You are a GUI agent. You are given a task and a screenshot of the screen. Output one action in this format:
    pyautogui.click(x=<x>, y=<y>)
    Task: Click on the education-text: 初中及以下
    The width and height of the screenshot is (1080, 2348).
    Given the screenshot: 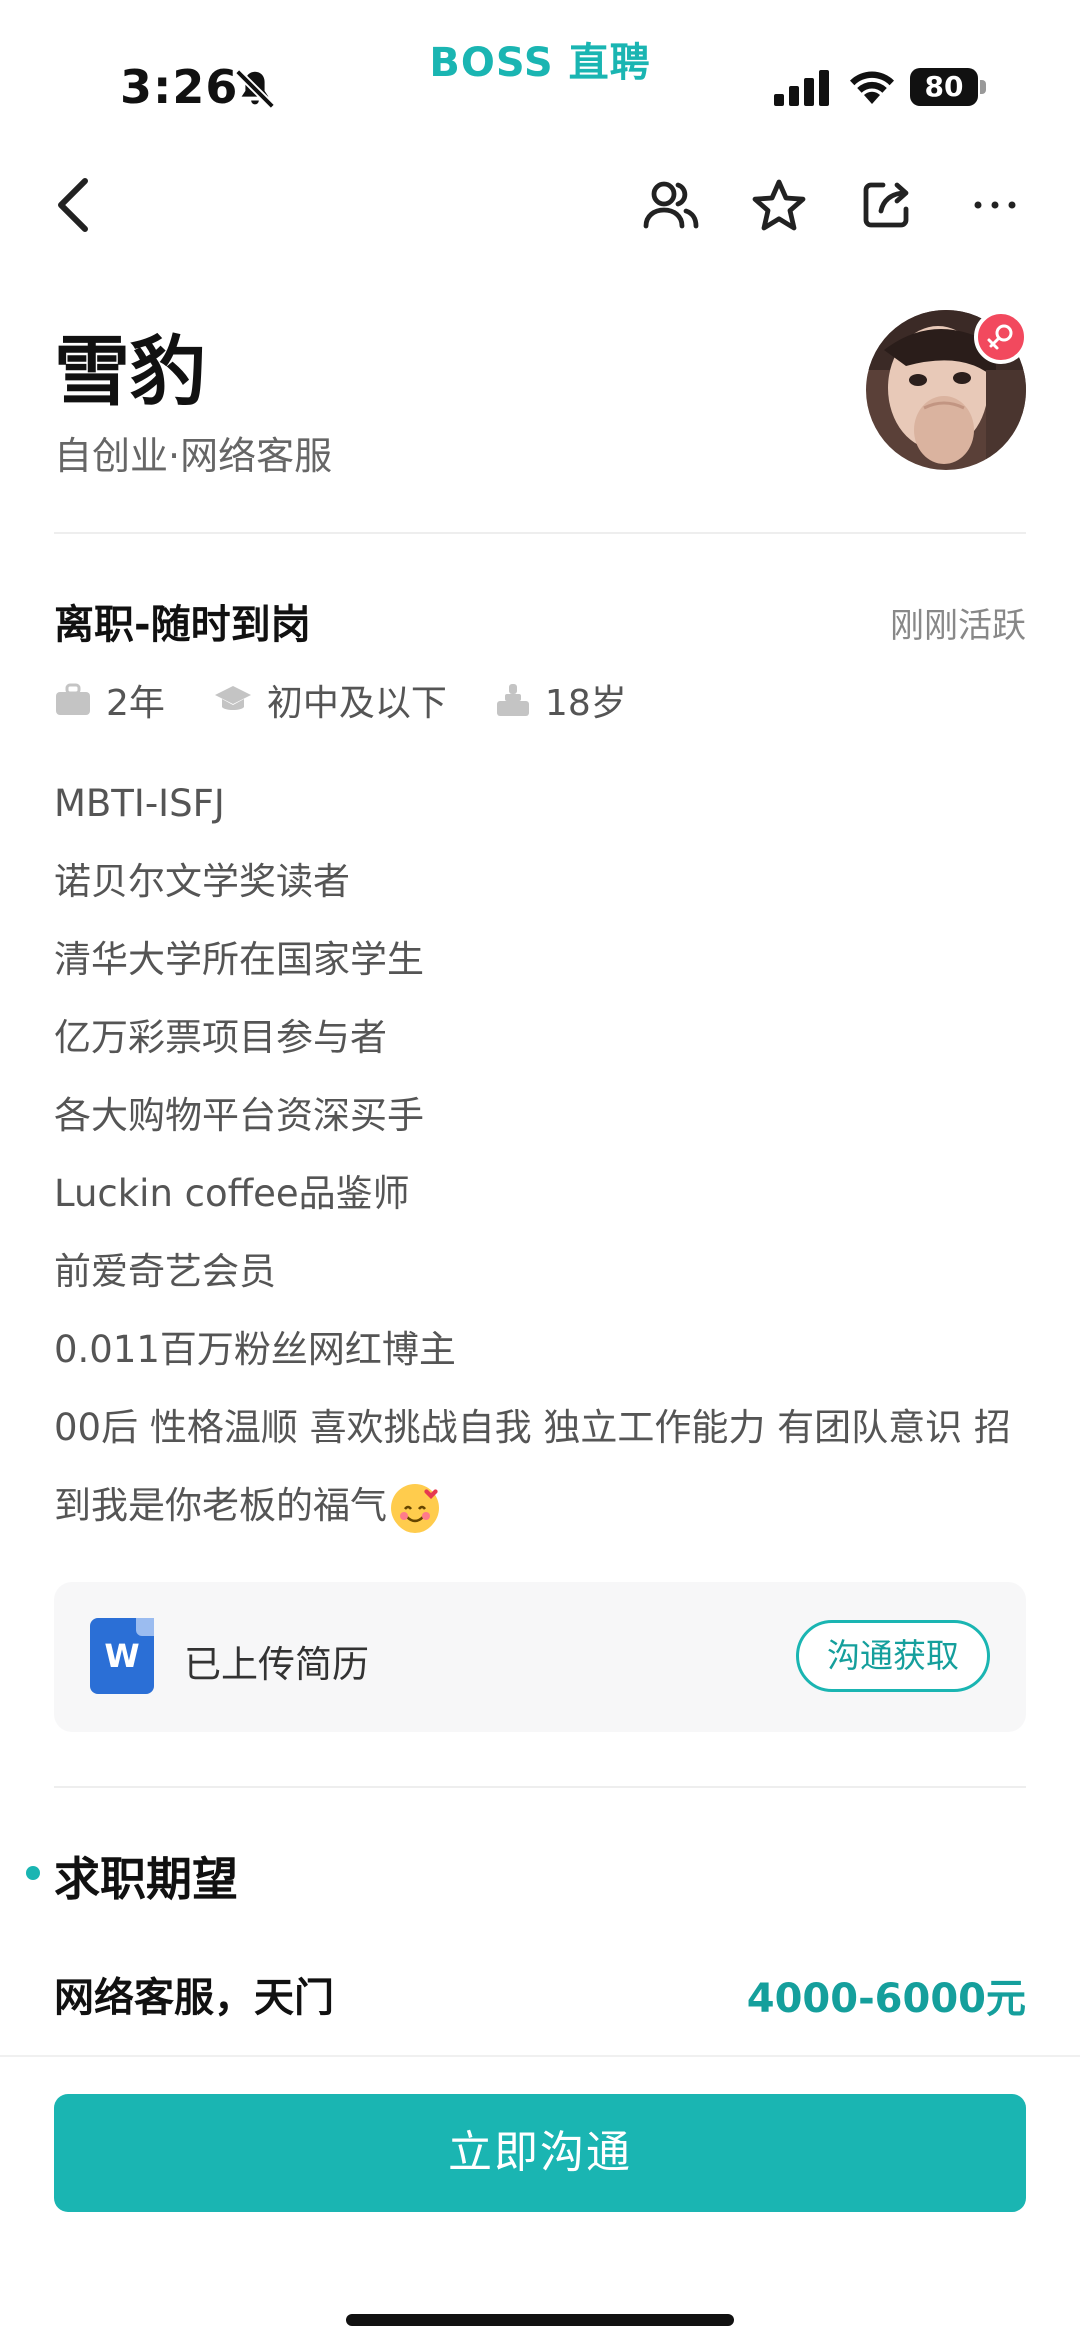 What is the action you would take?
    pyautogui.click(x=356, y=703)
    